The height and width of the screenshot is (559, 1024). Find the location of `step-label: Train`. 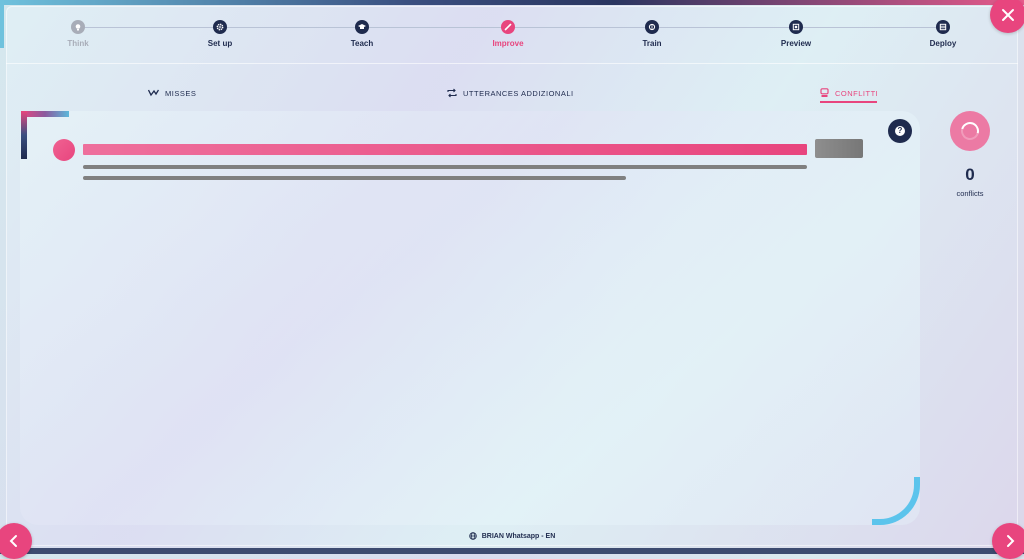

step-label: Train is located at coordinates (652, 43).